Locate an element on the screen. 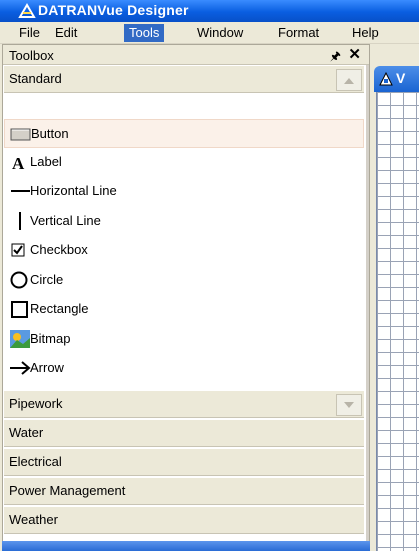  document-tab: V is located at coordinates (396, 79).